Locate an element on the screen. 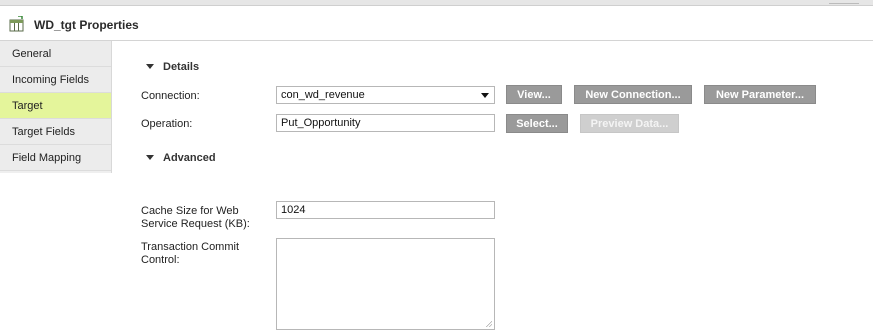 Image resolution: width=873 pixels, height=330 pixels. sidebar-item-field-mapping: Field Mapping is located at coordinates (55, 158).